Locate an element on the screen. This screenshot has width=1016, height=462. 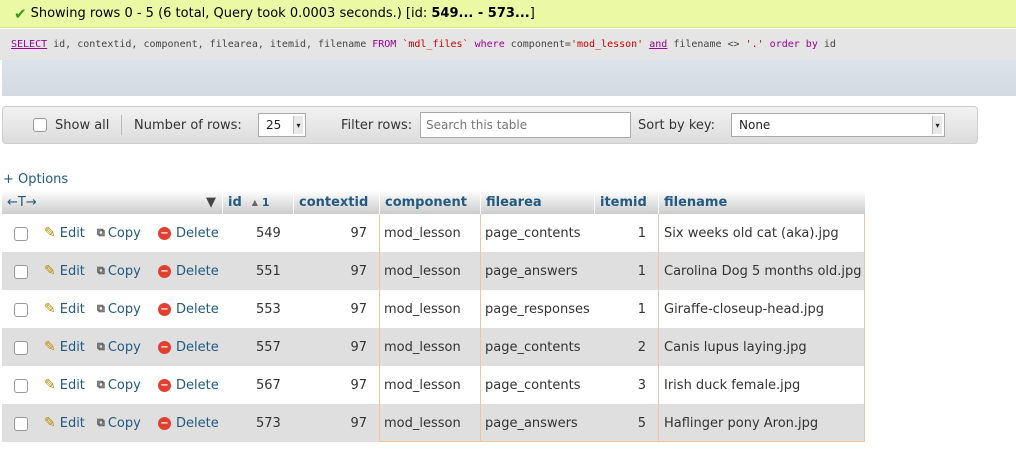
query-actions-band is located at coordinates (509, 78).